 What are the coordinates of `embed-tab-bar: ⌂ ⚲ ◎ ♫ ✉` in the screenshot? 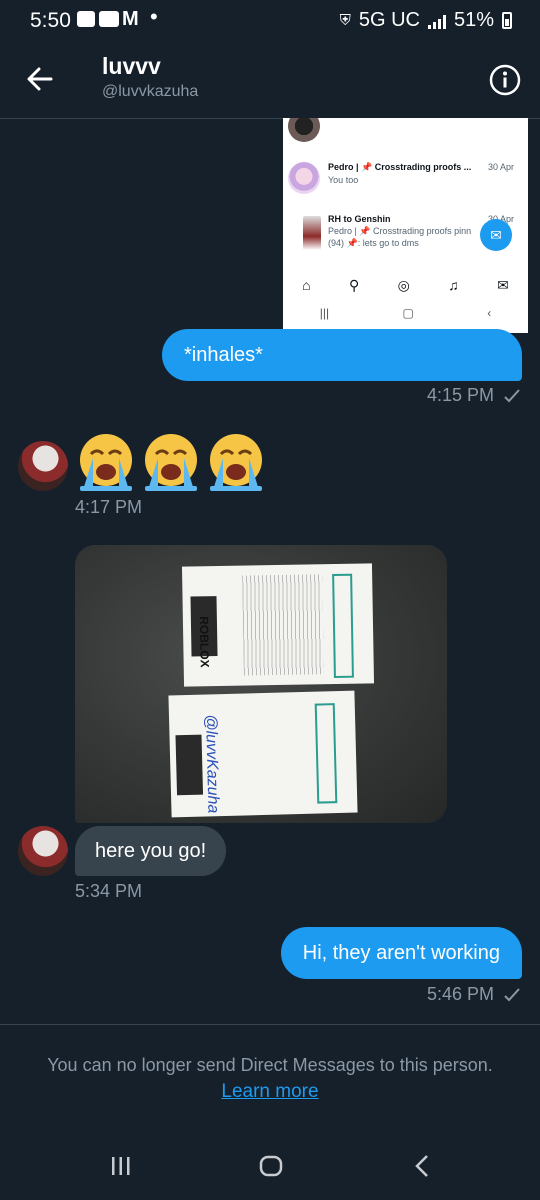 It's located at (405, 285).